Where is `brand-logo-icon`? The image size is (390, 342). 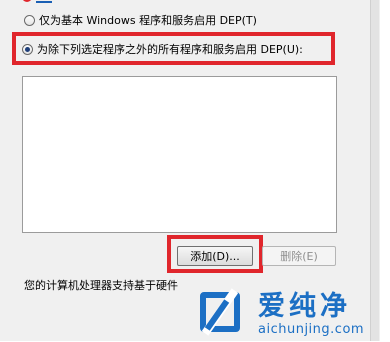 brand-logo-icon is located at coordinates (223, 314).